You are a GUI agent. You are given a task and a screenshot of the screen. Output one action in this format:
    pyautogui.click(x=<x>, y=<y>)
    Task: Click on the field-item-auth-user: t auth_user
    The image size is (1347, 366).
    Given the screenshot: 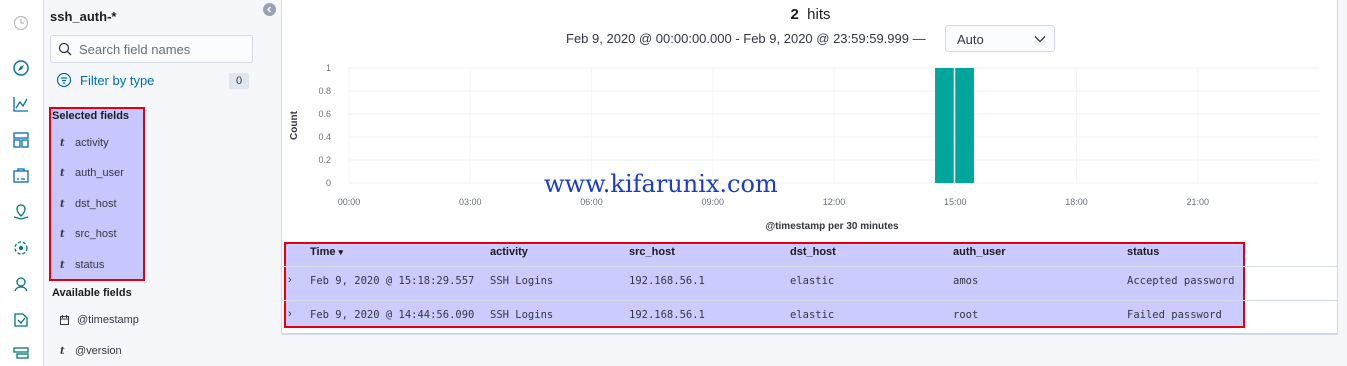 What is the action you would take?
    pyautogui.click(x=92, y=173)
    